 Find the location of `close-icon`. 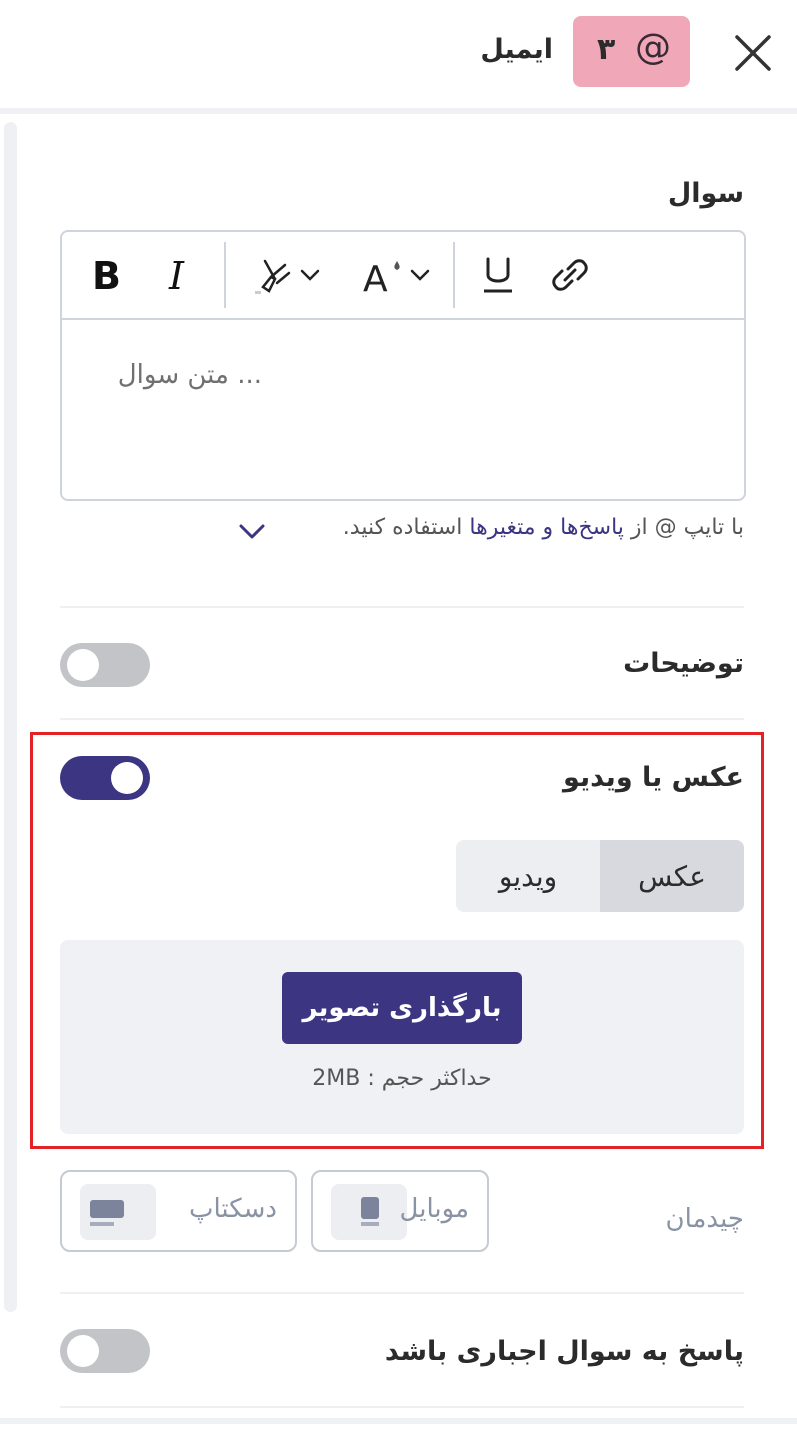

close-icon is located at coordinates (753, 53).